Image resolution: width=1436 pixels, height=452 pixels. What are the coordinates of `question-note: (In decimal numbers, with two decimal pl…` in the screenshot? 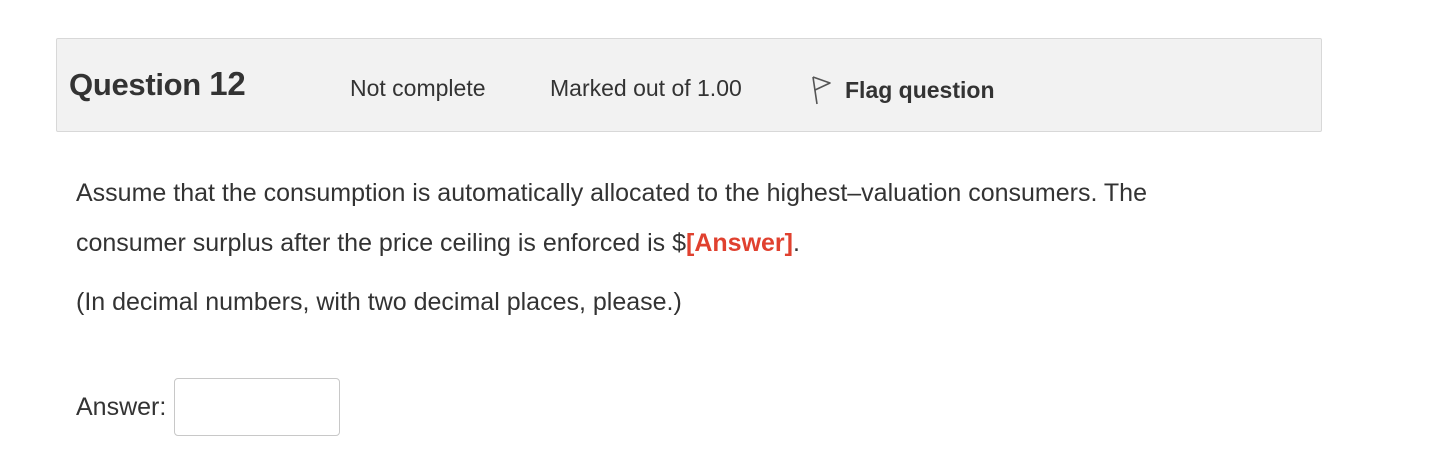 It's located at (379, 302).